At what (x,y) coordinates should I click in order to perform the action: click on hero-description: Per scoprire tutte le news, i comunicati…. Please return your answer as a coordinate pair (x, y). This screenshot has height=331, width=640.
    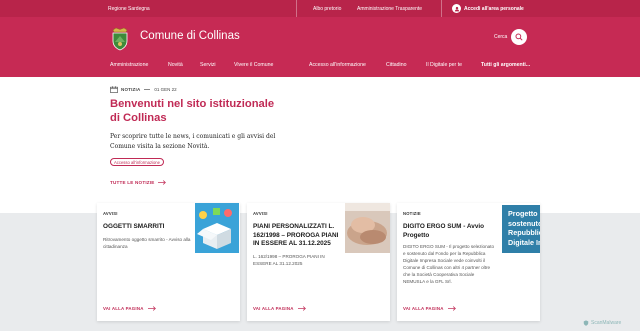
    Looking at the image, I should click on (193, 141).